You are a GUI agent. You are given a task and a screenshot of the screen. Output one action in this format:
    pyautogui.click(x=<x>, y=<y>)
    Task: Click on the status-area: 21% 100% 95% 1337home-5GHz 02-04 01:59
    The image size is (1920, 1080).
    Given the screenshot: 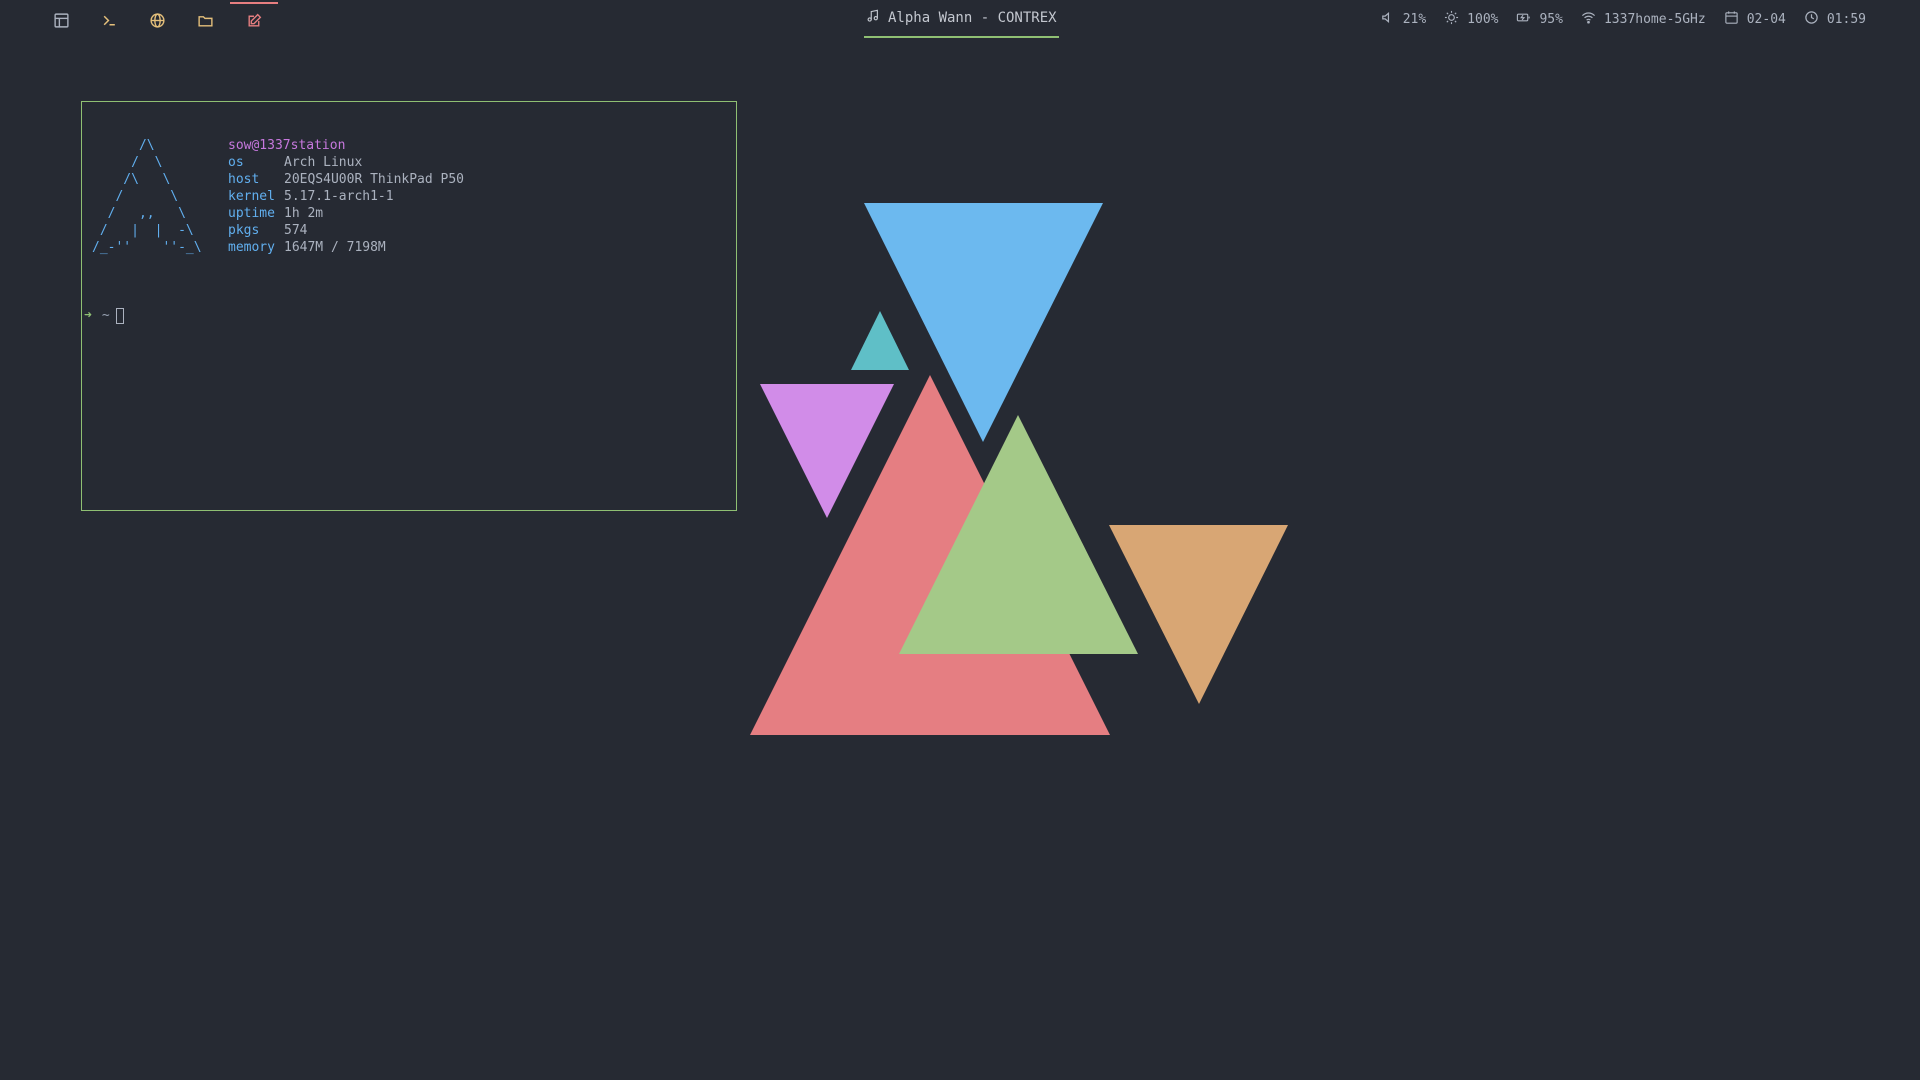 What is the action you would take?
    pyautogui.click(x=1614, y=19)
    